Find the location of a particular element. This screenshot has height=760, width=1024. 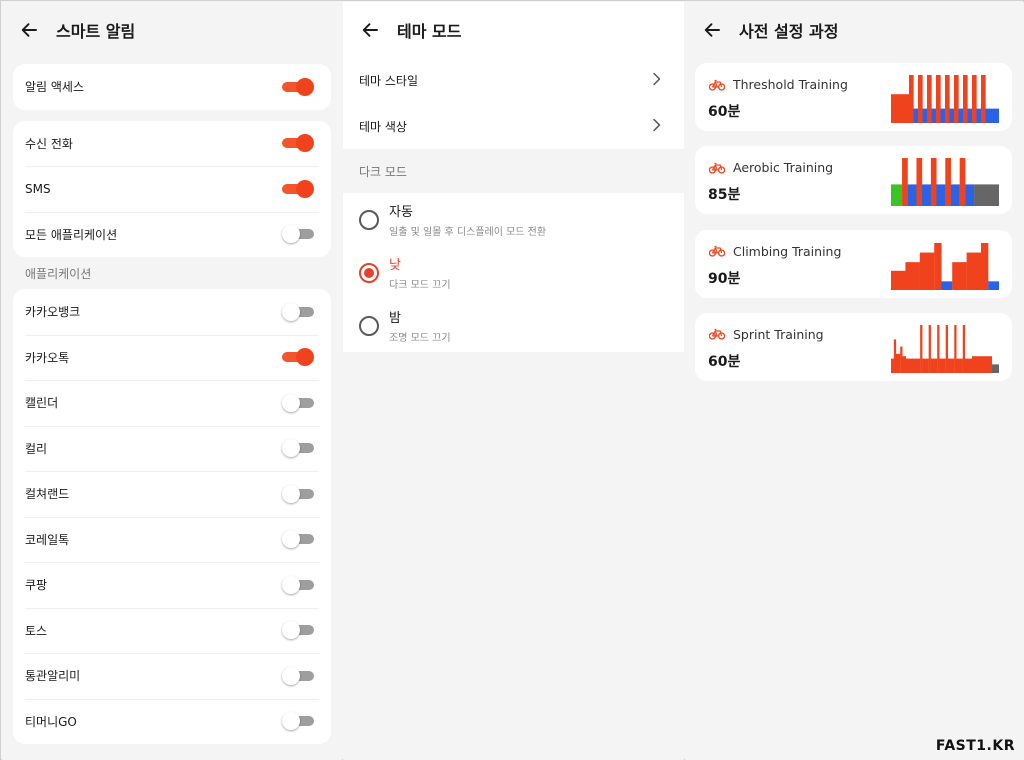

option-description: 일출 및 일몰 후 디스플레이 모드 전환 is located at coordinates (468, 232).